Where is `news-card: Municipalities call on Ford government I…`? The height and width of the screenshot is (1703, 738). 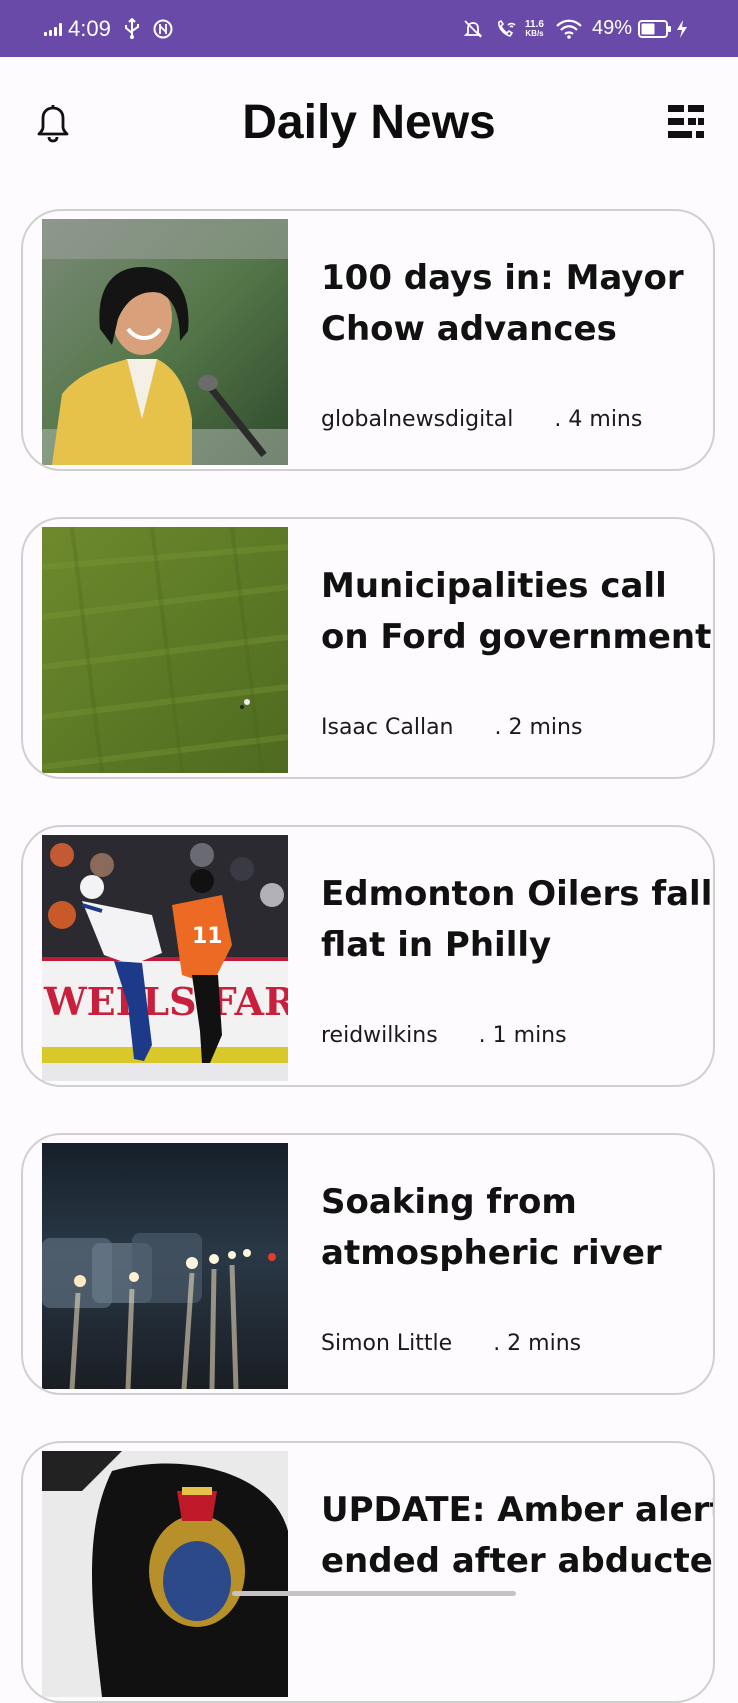 news-card: Municipalities call on Ford government I… is located at coordinates (368, 648).